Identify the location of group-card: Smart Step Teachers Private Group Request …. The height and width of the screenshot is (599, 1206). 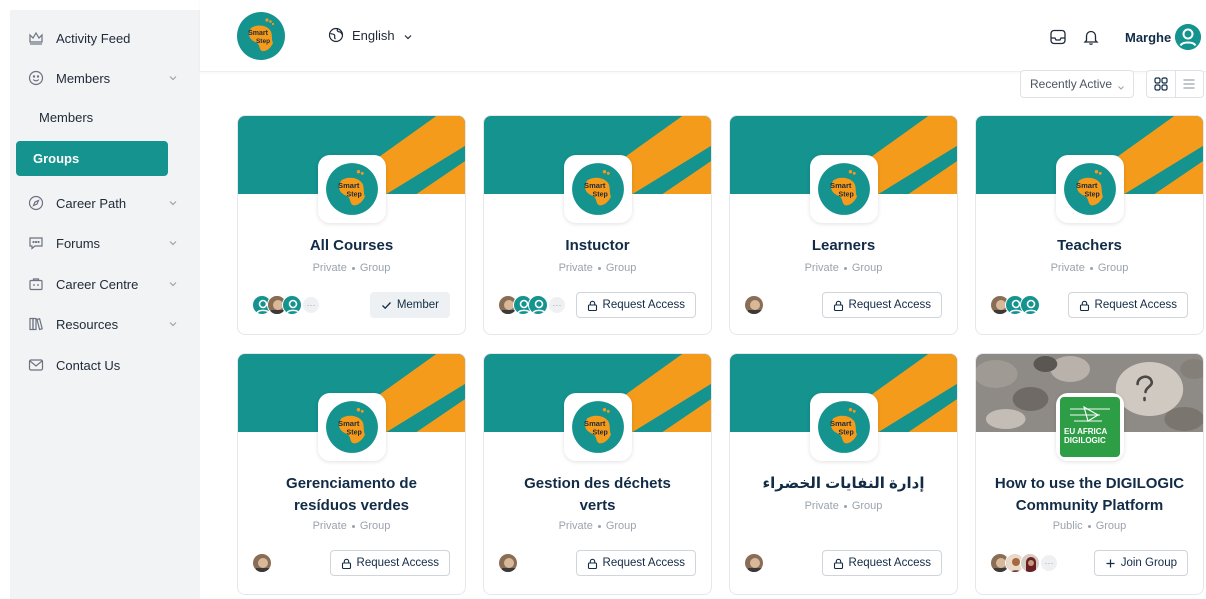
(1089, 225).